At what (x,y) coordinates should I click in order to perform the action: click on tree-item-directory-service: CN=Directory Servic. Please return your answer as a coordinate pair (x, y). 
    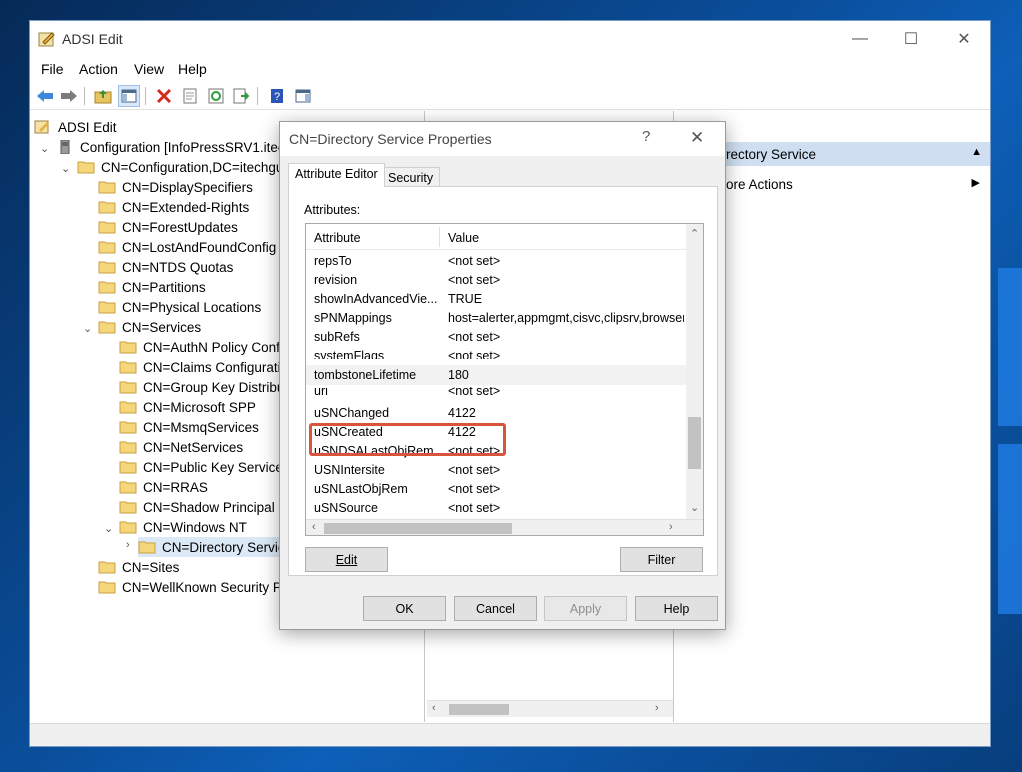
    Looking at the image, I should click on (214, 547).